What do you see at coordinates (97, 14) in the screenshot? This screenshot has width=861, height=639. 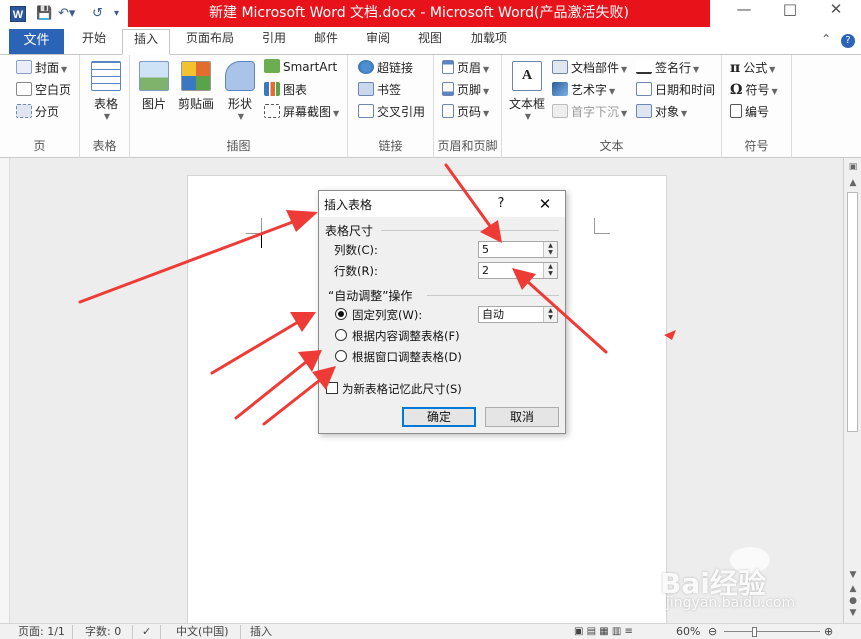 I see `redo-icon: ↺` at bounding box center [97, 14].